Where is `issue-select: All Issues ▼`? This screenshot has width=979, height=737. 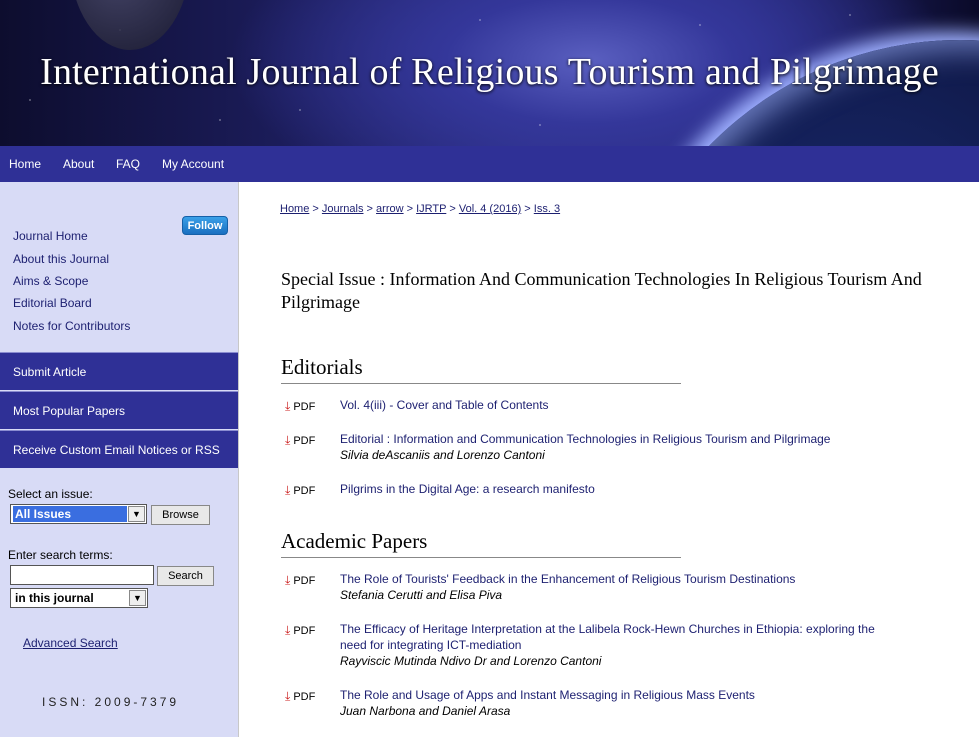
issue-select: All Issues ▼ is located at coordinates (78, 514).